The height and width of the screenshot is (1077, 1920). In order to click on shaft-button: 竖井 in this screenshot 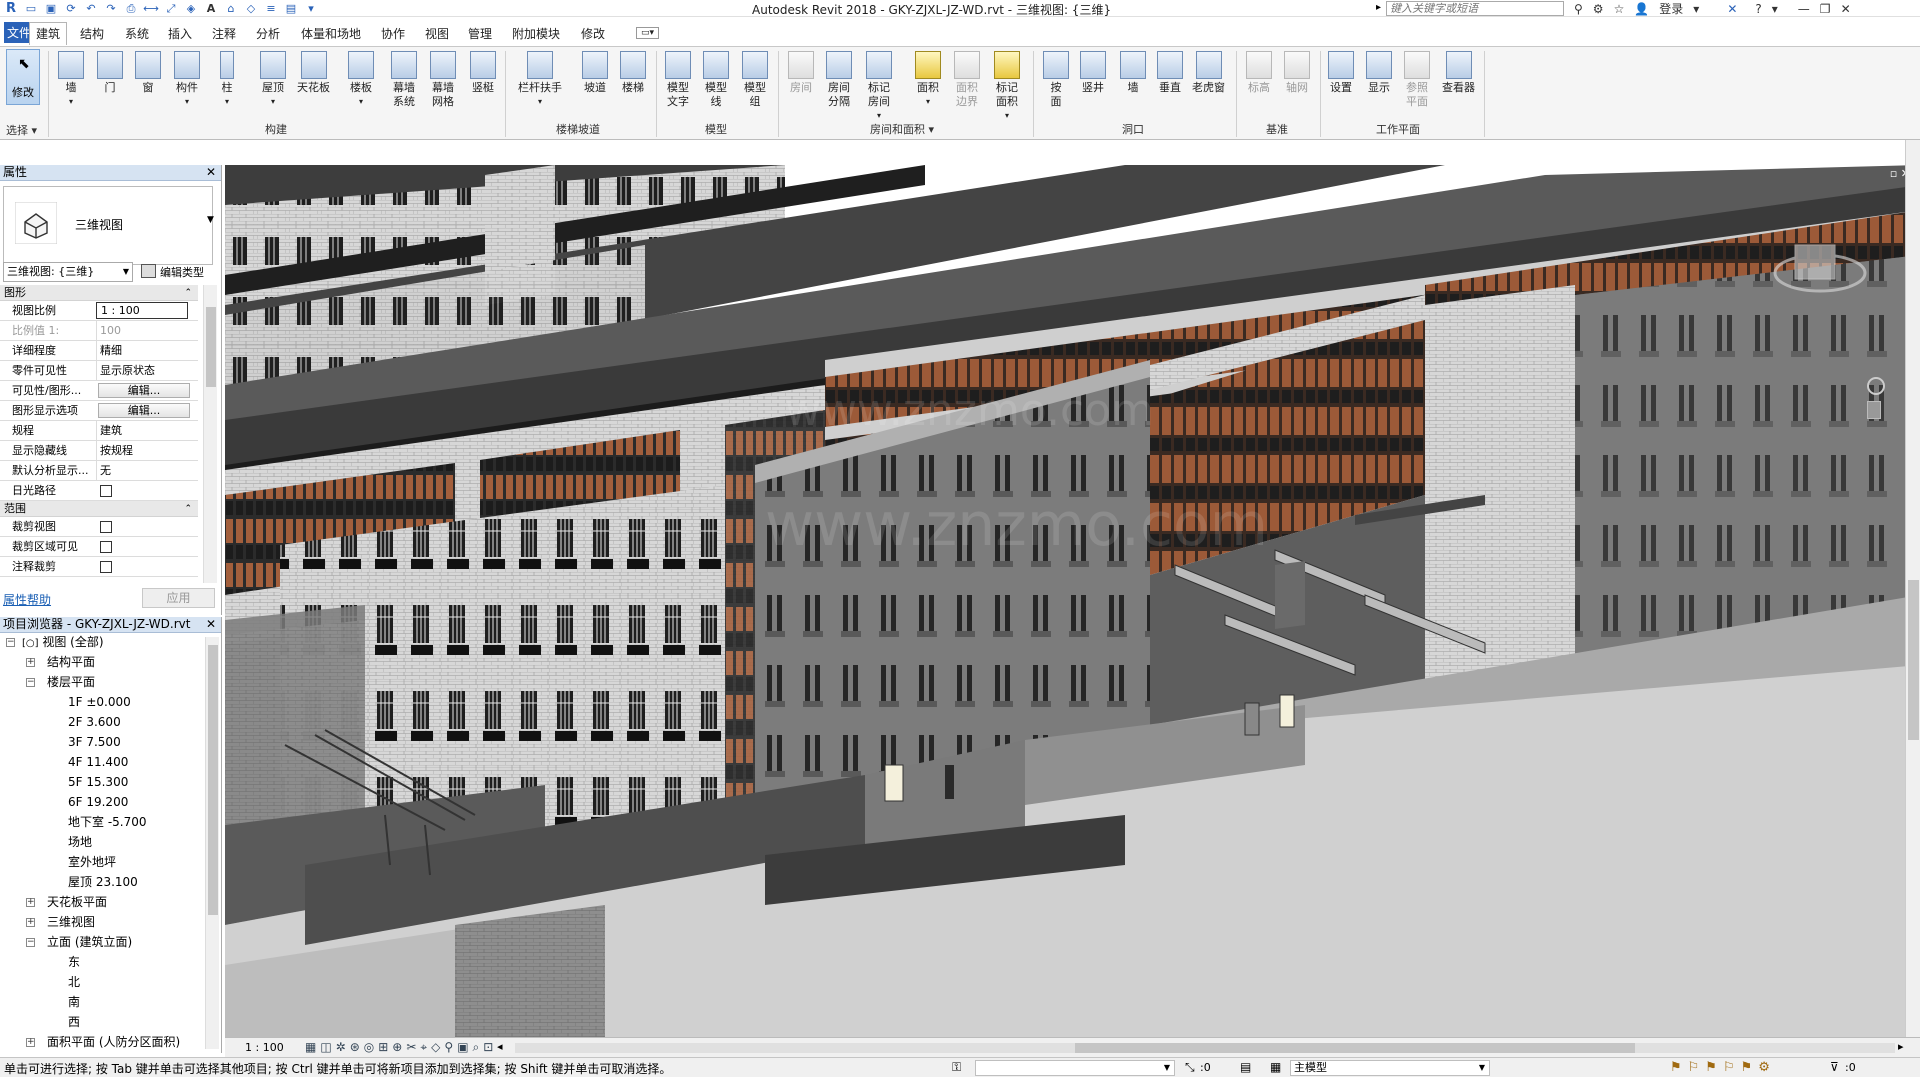, I will do `click(1093, 73)`.